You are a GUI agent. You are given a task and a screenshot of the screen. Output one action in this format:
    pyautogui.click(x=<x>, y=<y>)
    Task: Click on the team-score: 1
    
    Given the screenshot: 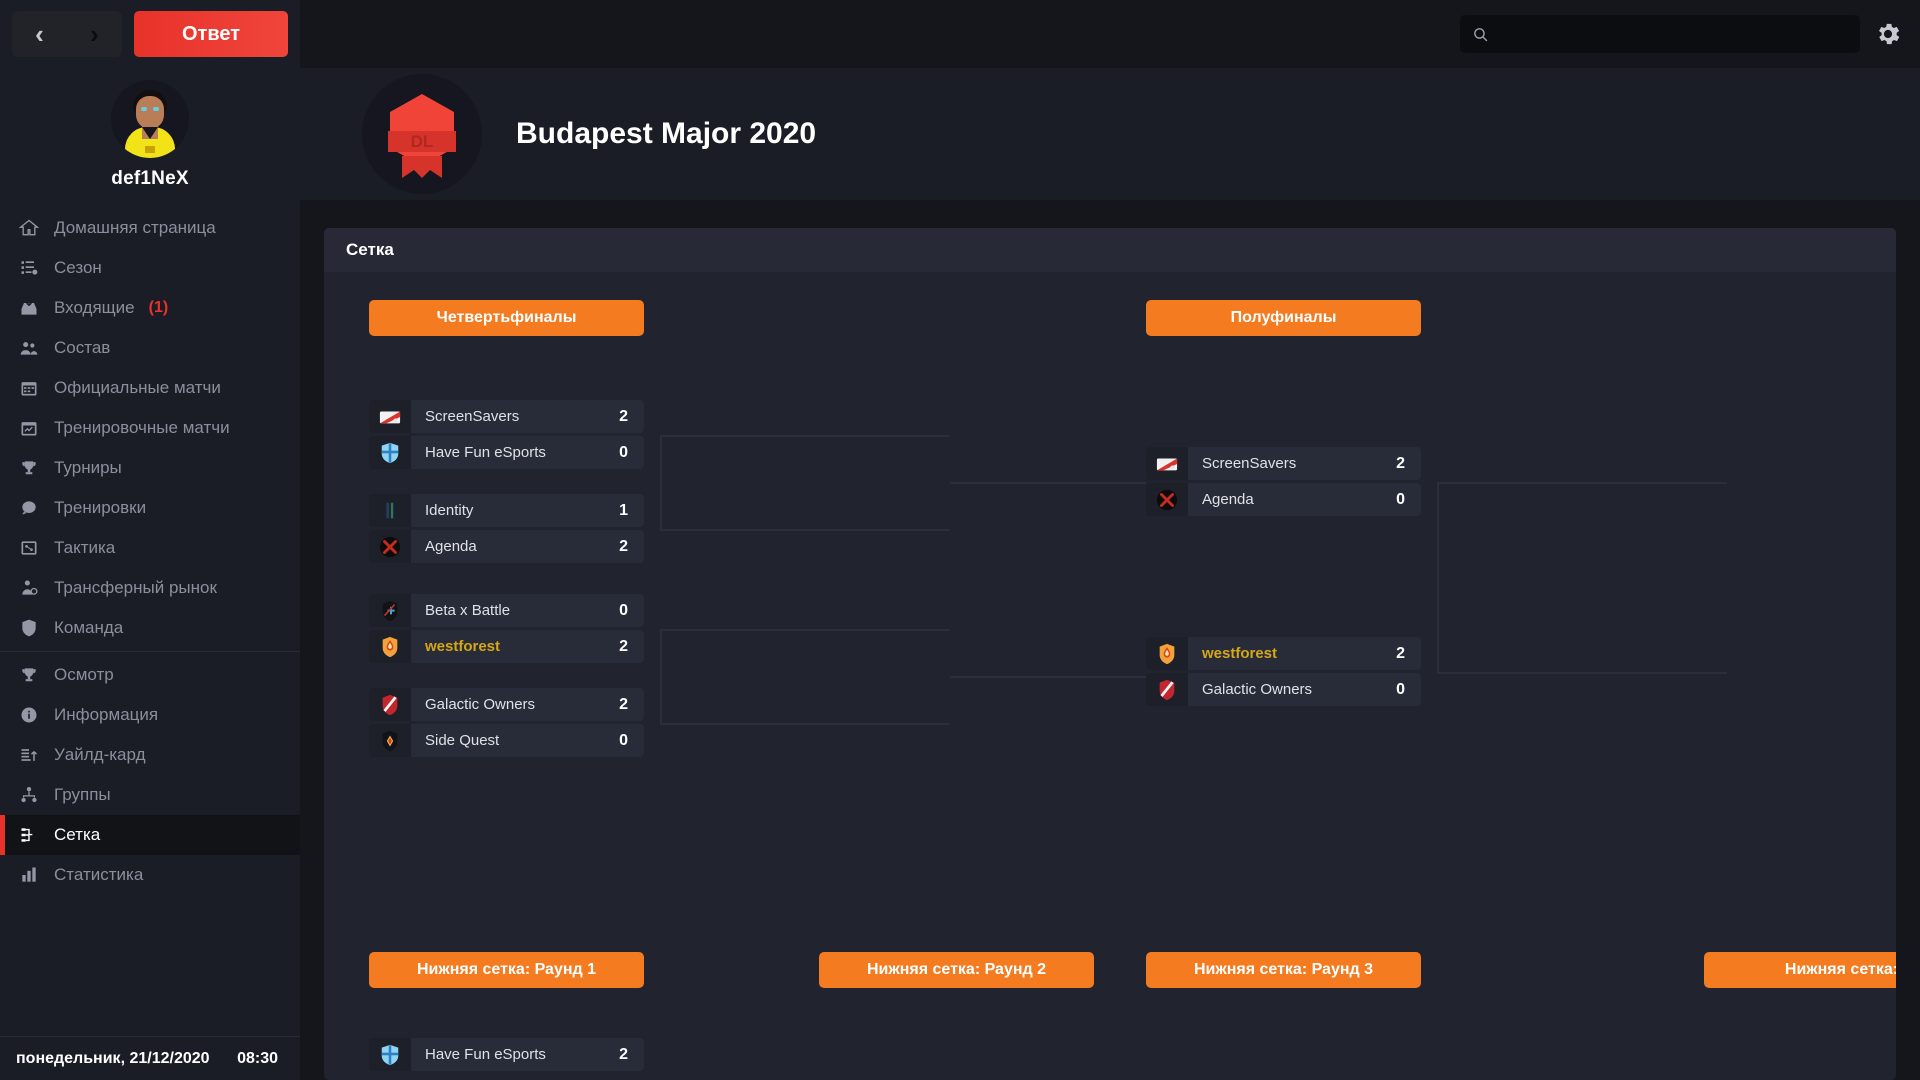 What is the action you would take?
    pyautogui.click(x=623, y=510)
    